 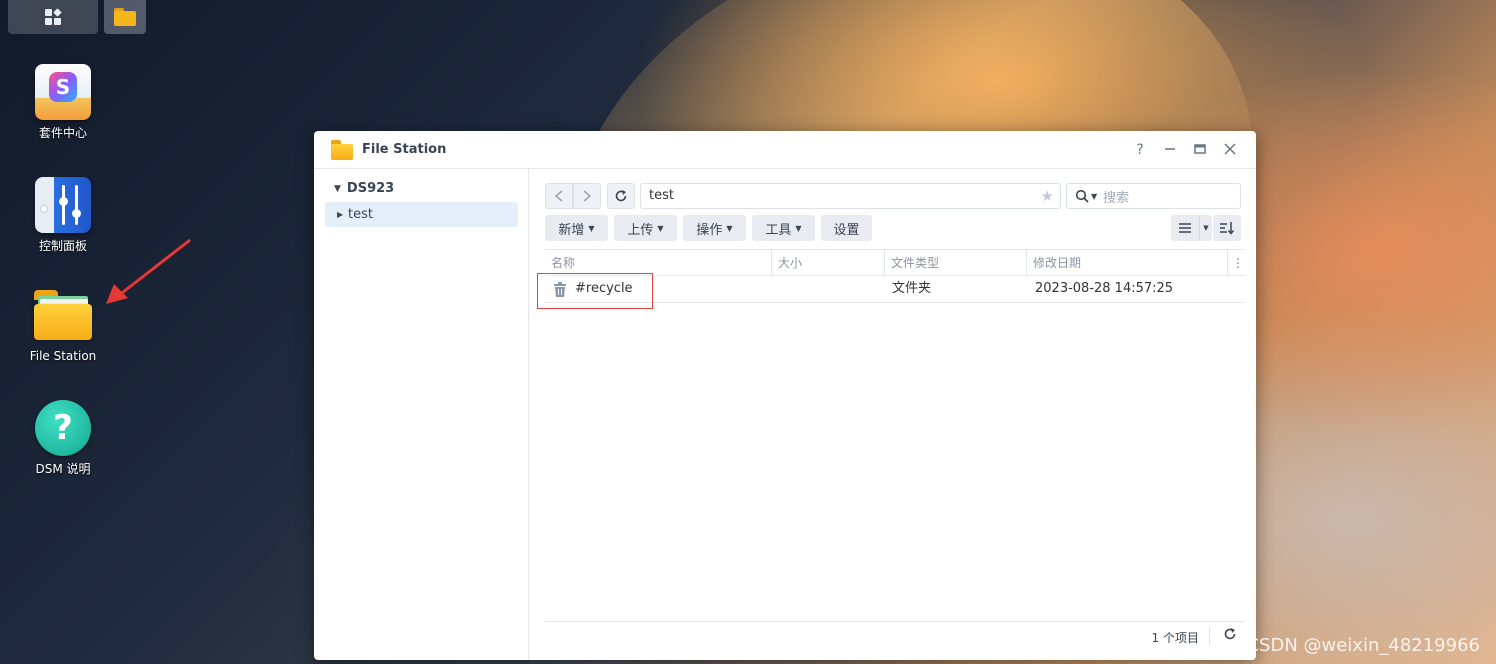 I want to click on status-refresh-button, so click(x=1230, y=636).